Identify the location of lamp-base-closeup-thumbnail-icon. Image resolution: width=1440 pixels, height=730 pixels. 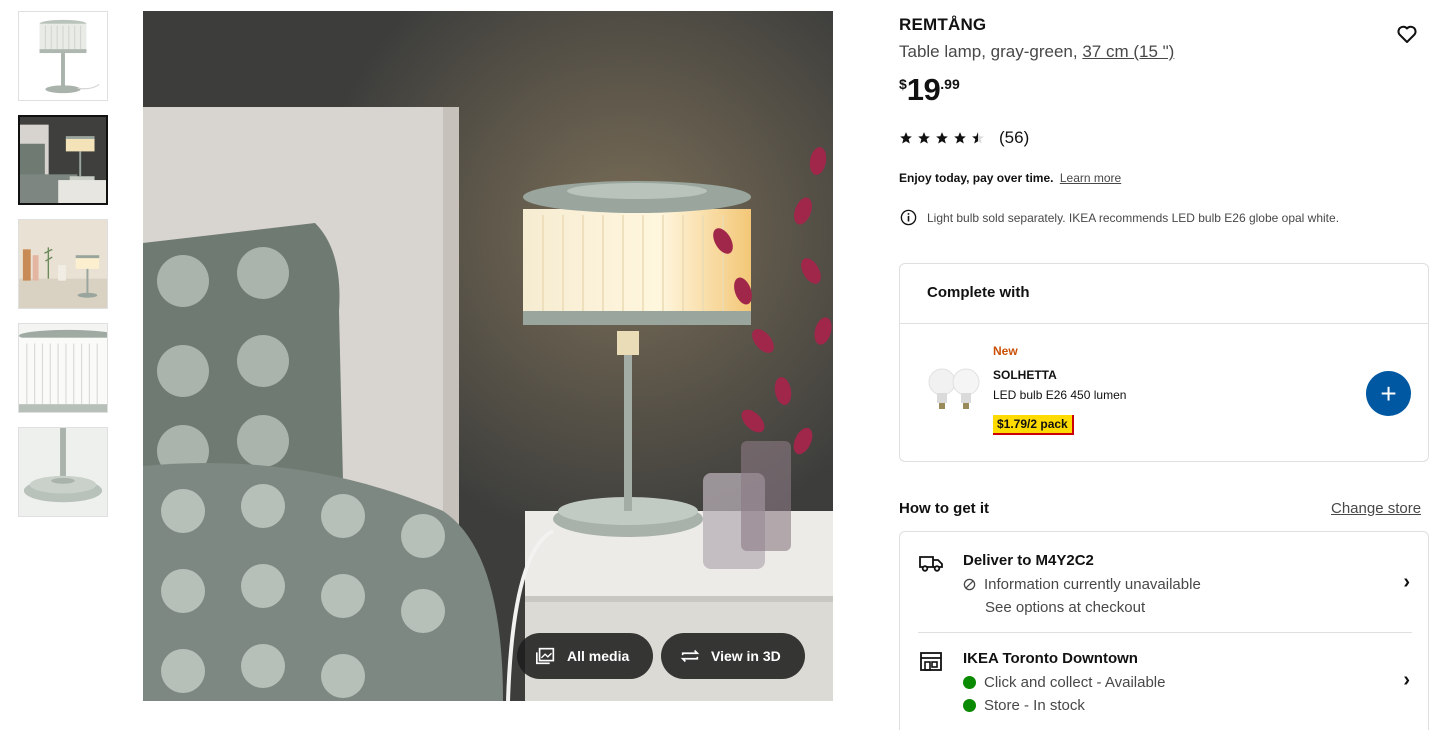
(63, 472).